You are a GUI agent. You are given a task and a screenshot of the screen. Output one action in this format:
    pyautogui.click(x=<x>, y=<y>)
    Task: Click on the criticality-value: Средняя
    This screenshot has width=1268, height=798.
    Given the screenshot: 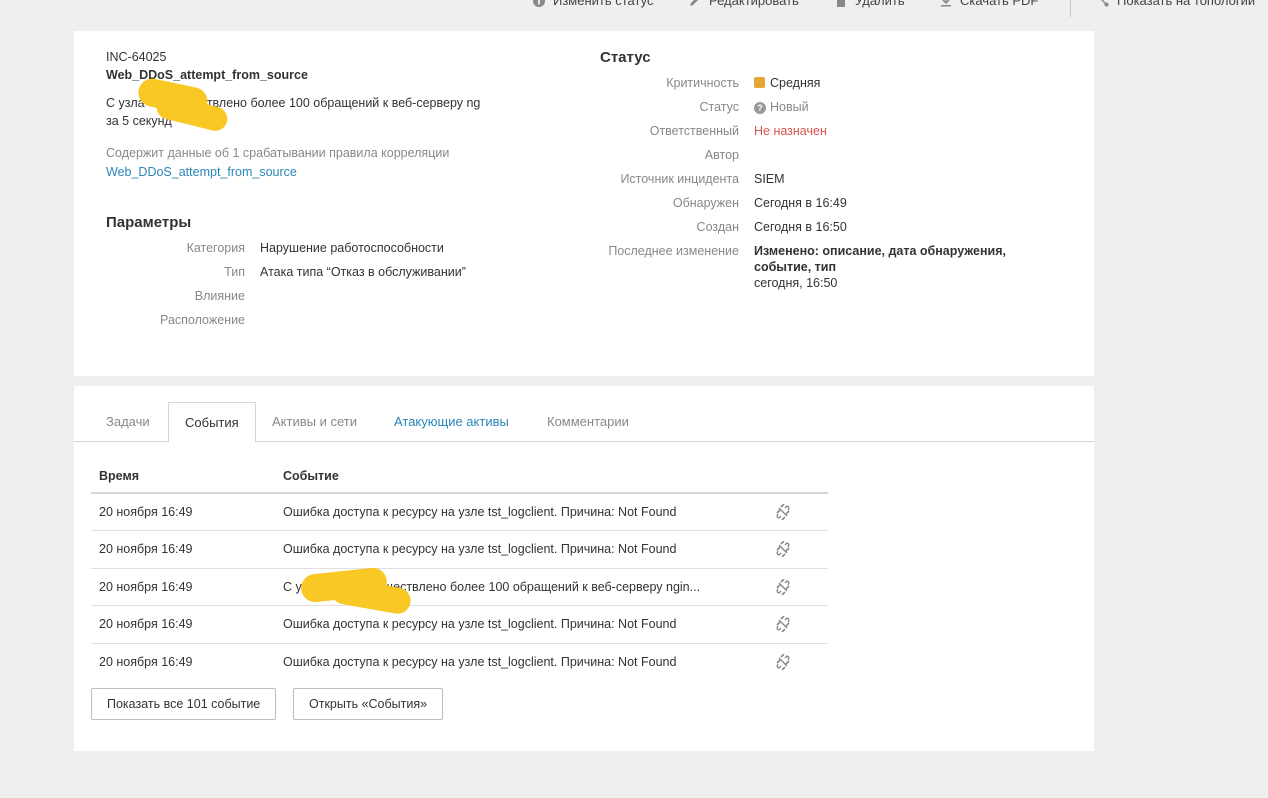 What is the action you would take?
    pyautogui.click(x=795, y=83)
    